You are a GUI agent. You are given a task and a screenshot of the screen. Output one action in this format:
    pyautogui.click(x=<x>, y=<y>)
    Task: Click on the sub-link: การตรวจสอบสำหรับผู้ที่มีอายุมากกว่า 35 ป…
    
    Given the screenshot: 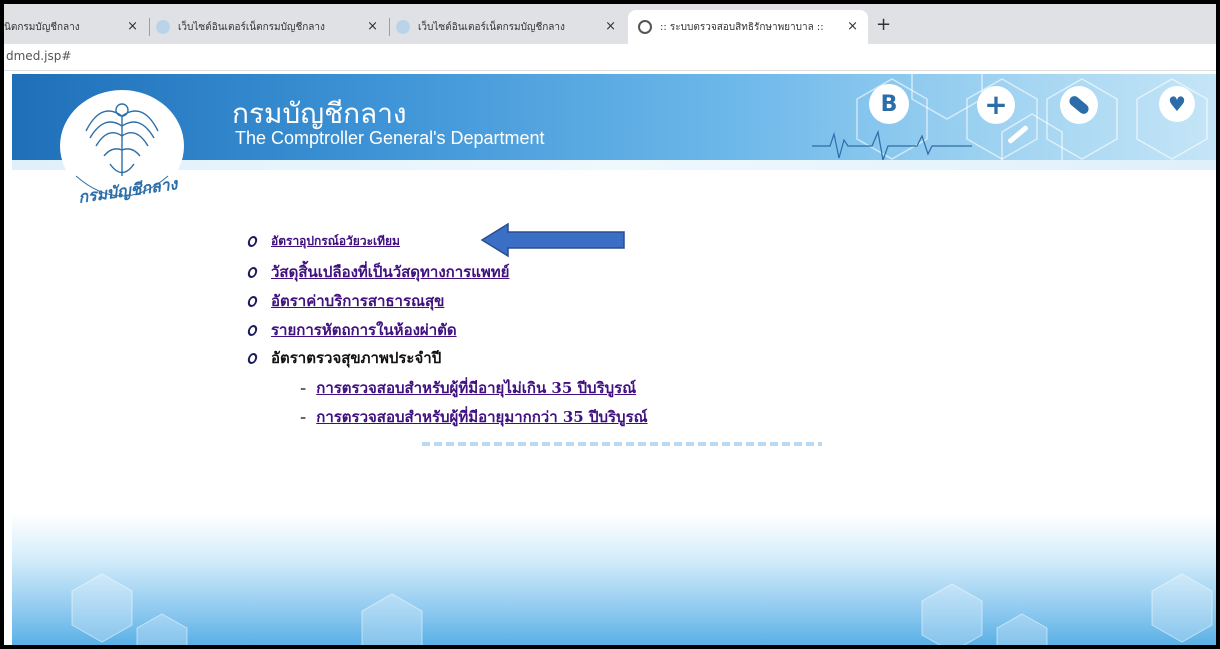 What is the action you would take?
    pyautogui.click(x=481, y=417)
    